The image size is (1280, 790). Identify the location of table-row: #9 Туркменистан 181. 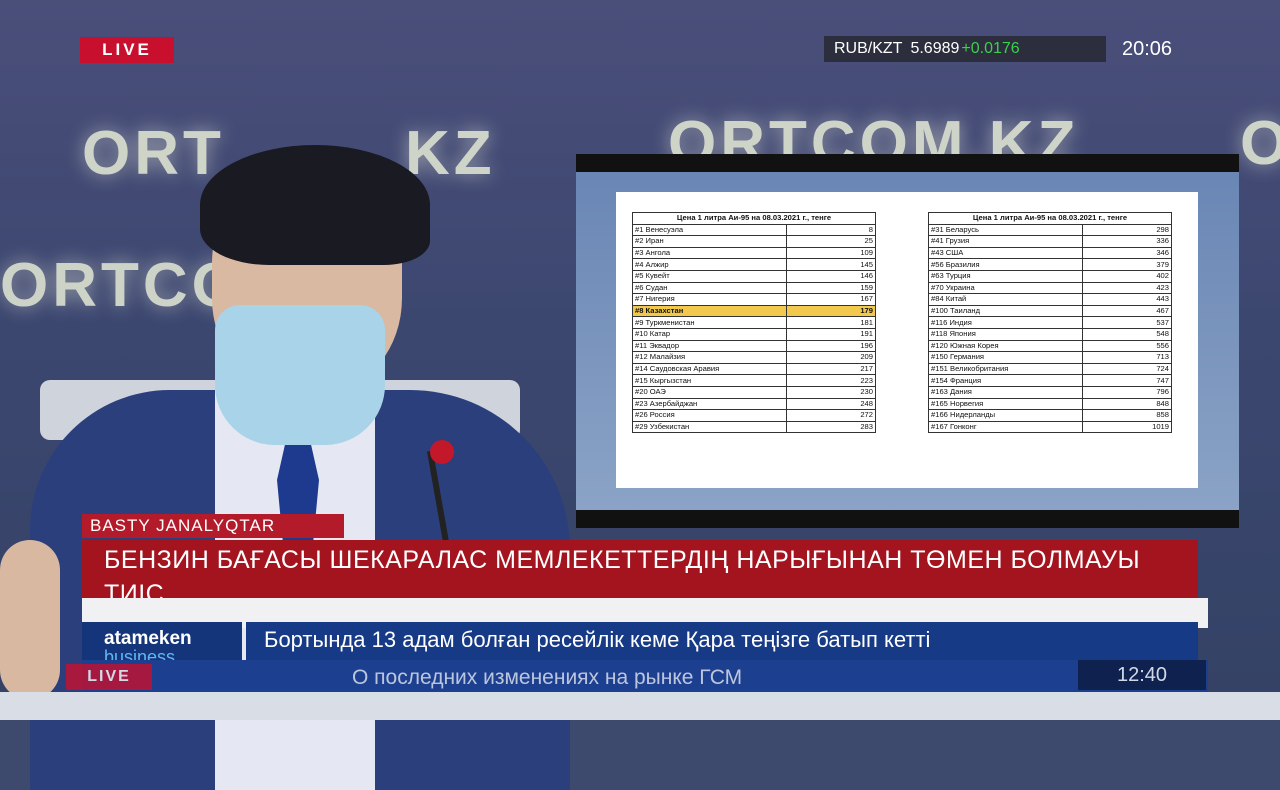
(754, 322).